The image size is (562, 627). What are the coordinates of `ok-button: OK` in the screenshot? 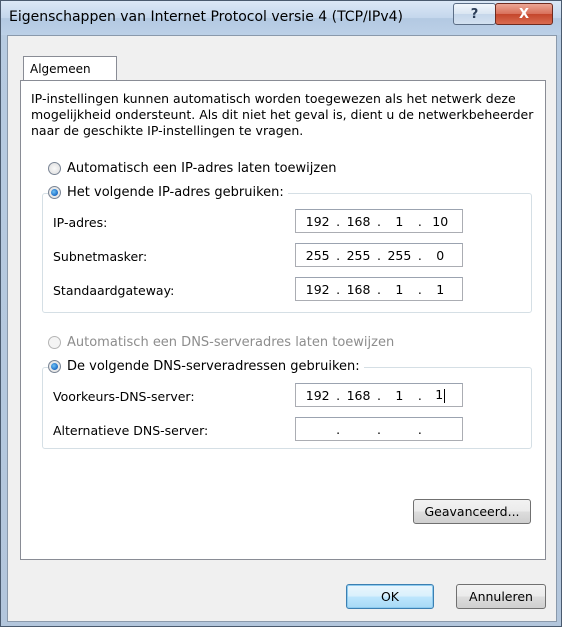 It's located at (390, 596).